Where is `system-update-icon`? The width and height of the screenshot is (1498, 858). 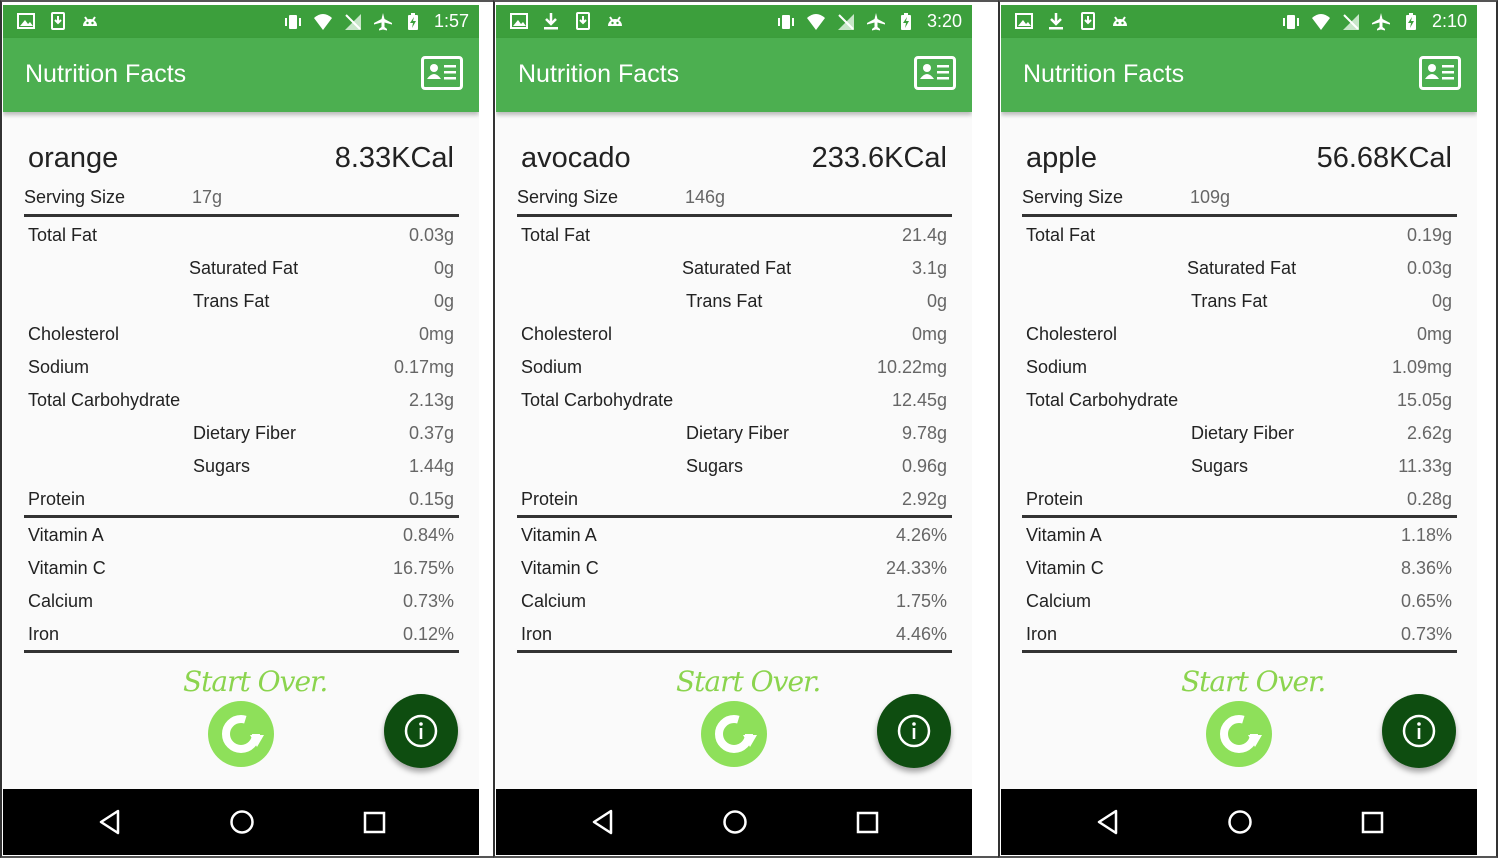
system-update-icon is located at coordinates (1088, 21).